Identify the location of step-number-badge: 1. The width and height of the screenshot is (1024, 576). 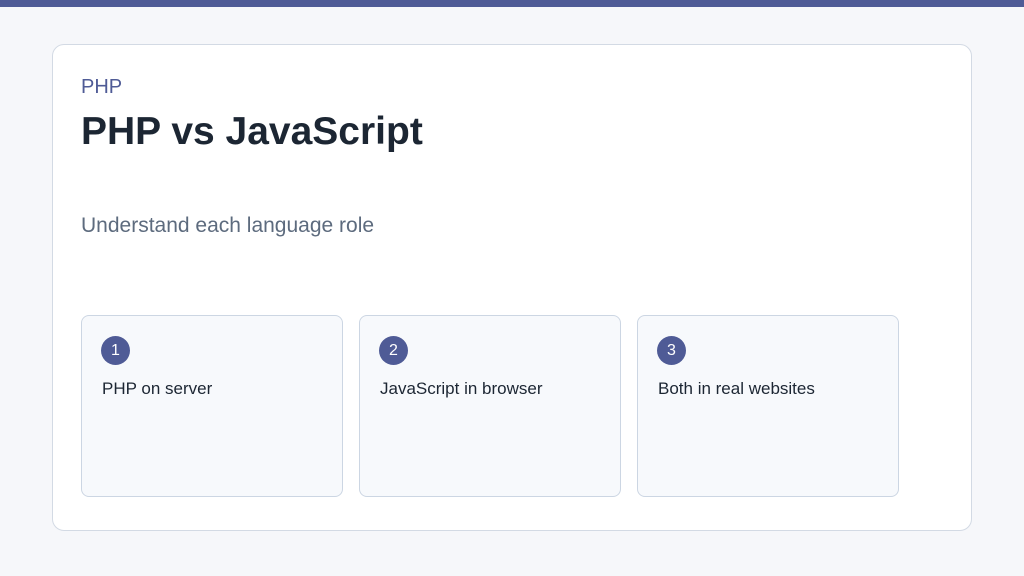
(115, 350).